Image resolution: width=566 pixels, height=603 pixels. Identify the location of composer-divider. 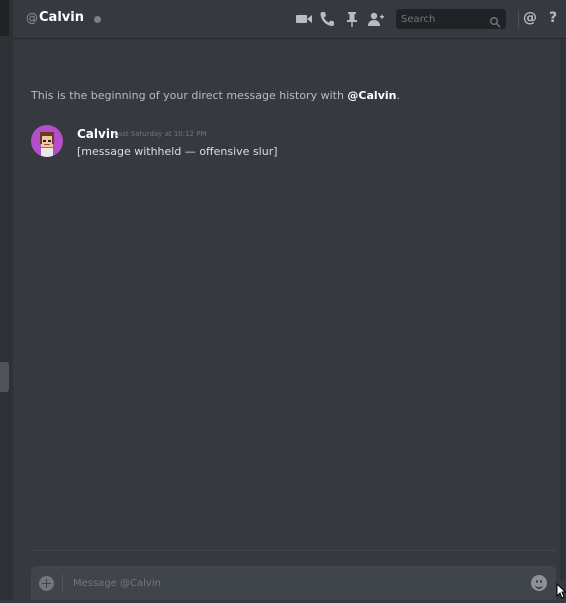
(293, 550).